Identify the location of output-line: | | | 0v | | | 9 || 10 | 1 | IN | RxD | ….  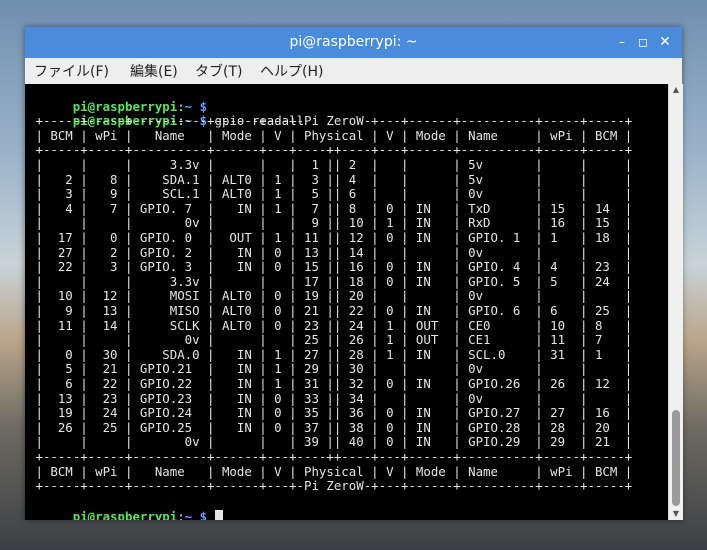
(330, 223).